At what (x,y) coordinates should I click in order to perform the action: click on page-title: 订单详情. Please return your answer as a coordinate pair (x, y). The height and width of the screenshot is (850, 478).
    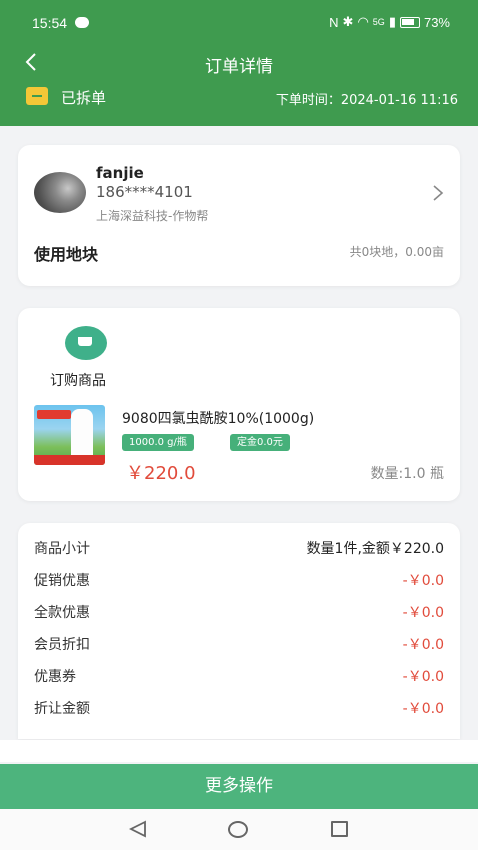
    Looking at the image, I should click on (239, 67).